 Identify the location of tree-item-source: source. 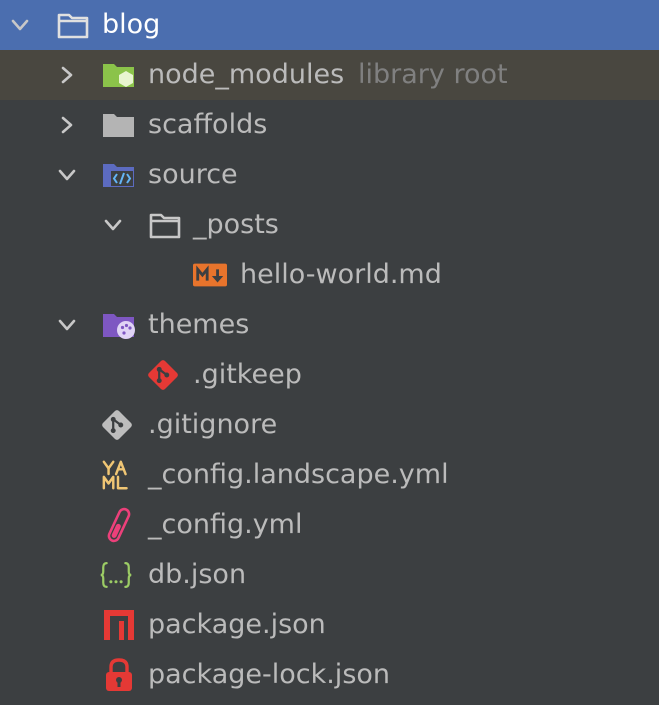
(329, 175).